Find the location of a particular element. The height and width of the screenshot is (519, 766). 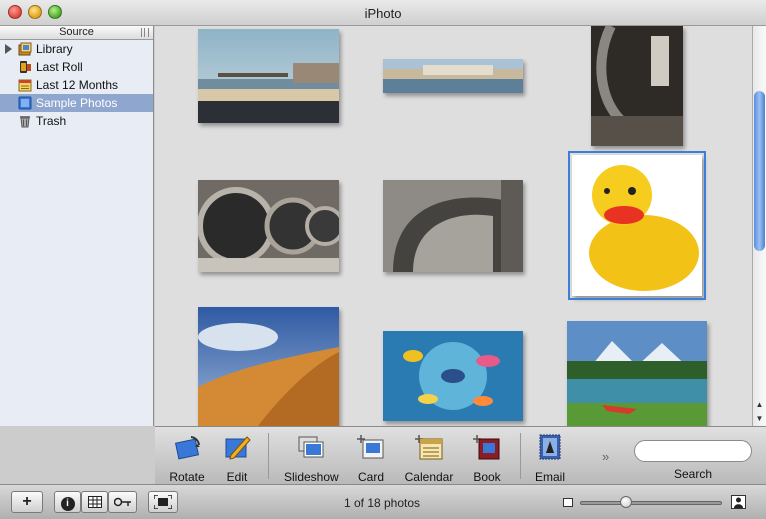

rotate-button: Rotate is located at coordinates (187, 458).